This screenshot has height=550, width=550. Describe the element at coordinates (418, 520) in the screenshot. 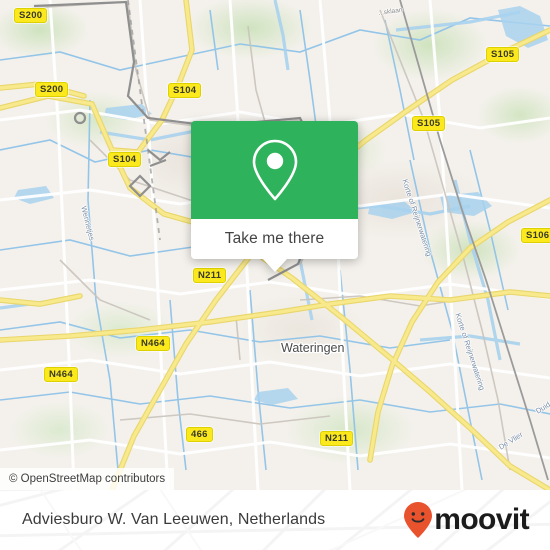

I see `moovit-pin-icon` at that location.